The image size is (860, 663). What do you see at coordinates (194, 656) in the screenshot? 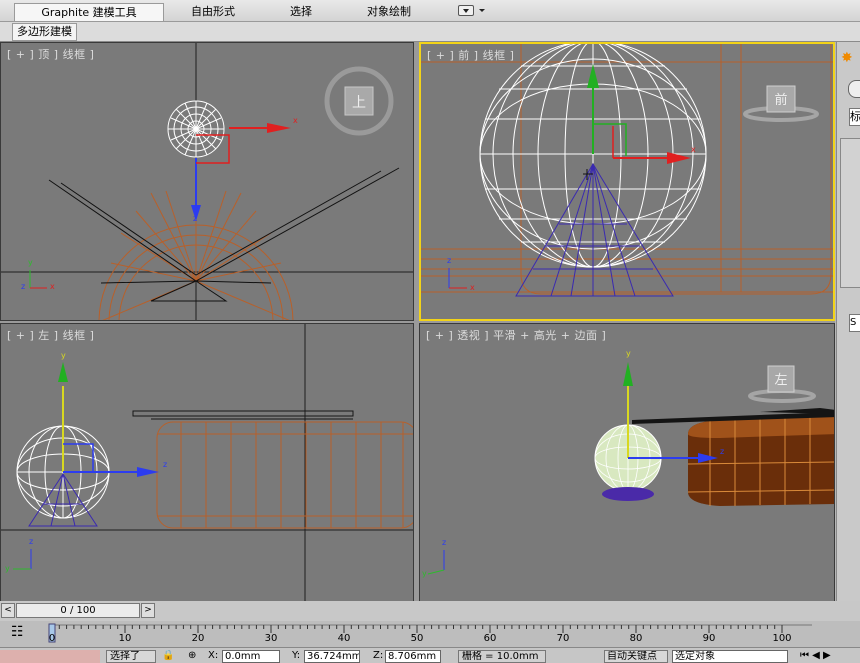
I see `transform-mode-icon: ⊕` at bounding box center [194, 656].